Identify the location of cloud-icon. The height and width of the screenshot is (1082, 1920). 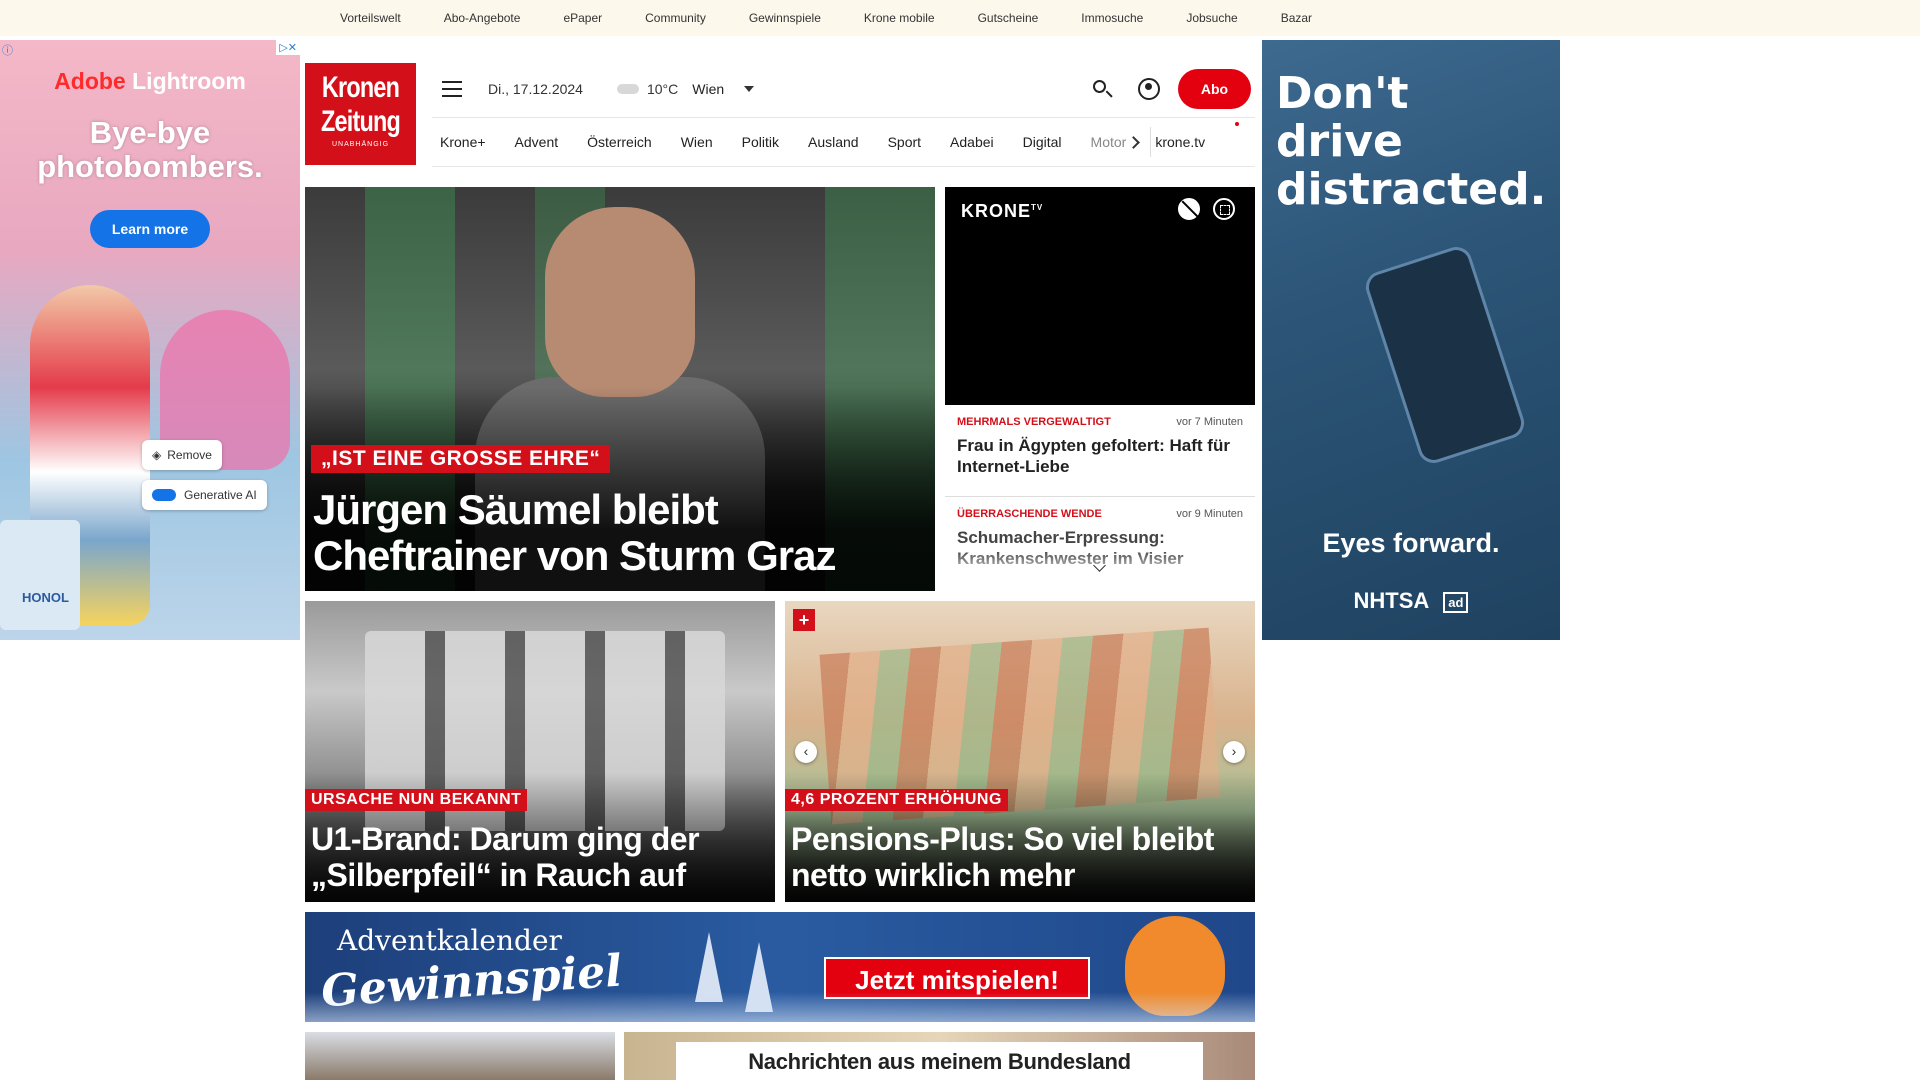
(627, 89).